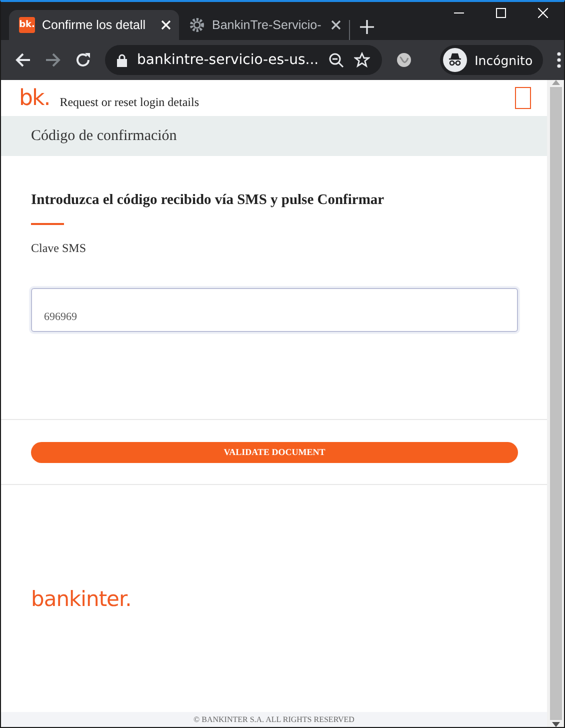 The width and height of the screenshot is (565, 728). What do you see at coordinates (491, 60) in the screenshot?
I see `profile-button: Incógnito` at bounding box center [491, 60].